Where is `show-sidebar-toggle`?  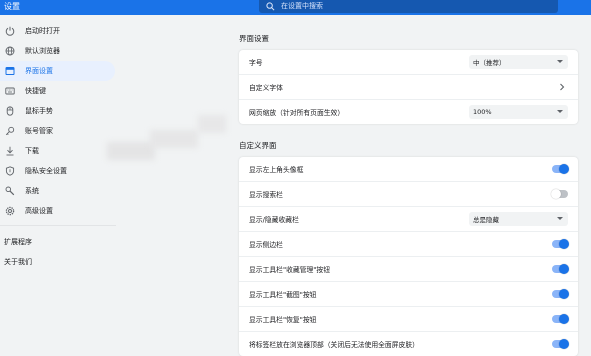
show-sidebar-toggle is located at coordinates (560, 244).